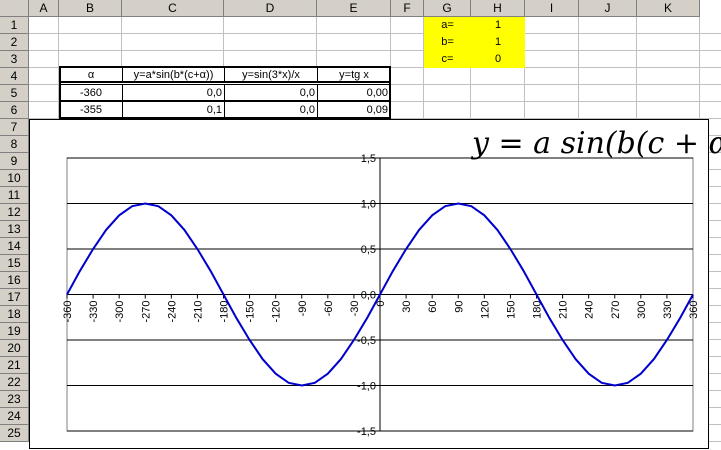 This screenshot has width=721, height=450. Describe the element at coordinates (14, 76) in the screenshot. I see `row-header-4: 4` at that location.